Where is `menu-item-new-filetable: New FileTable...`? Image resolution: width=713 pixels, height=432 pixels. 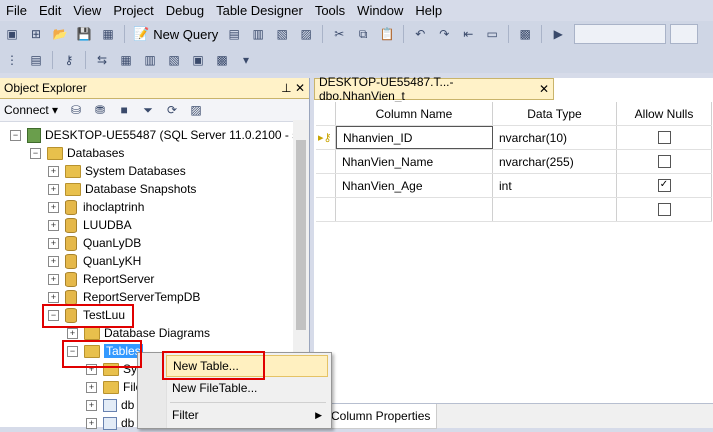 menu-item-new-filetable: New FileTable... is located at coordinates (247, 388).